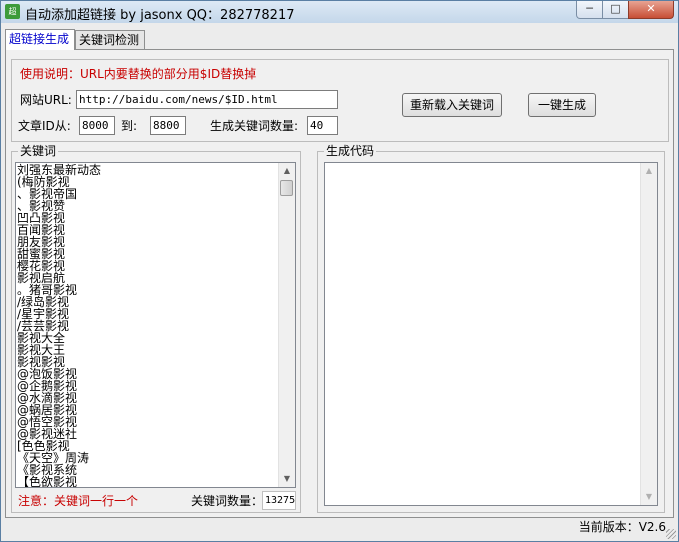  Describe the element at coordinates (622, 527) in the screenshot. I see `version-label: 当前版本：V2.6` at that location.